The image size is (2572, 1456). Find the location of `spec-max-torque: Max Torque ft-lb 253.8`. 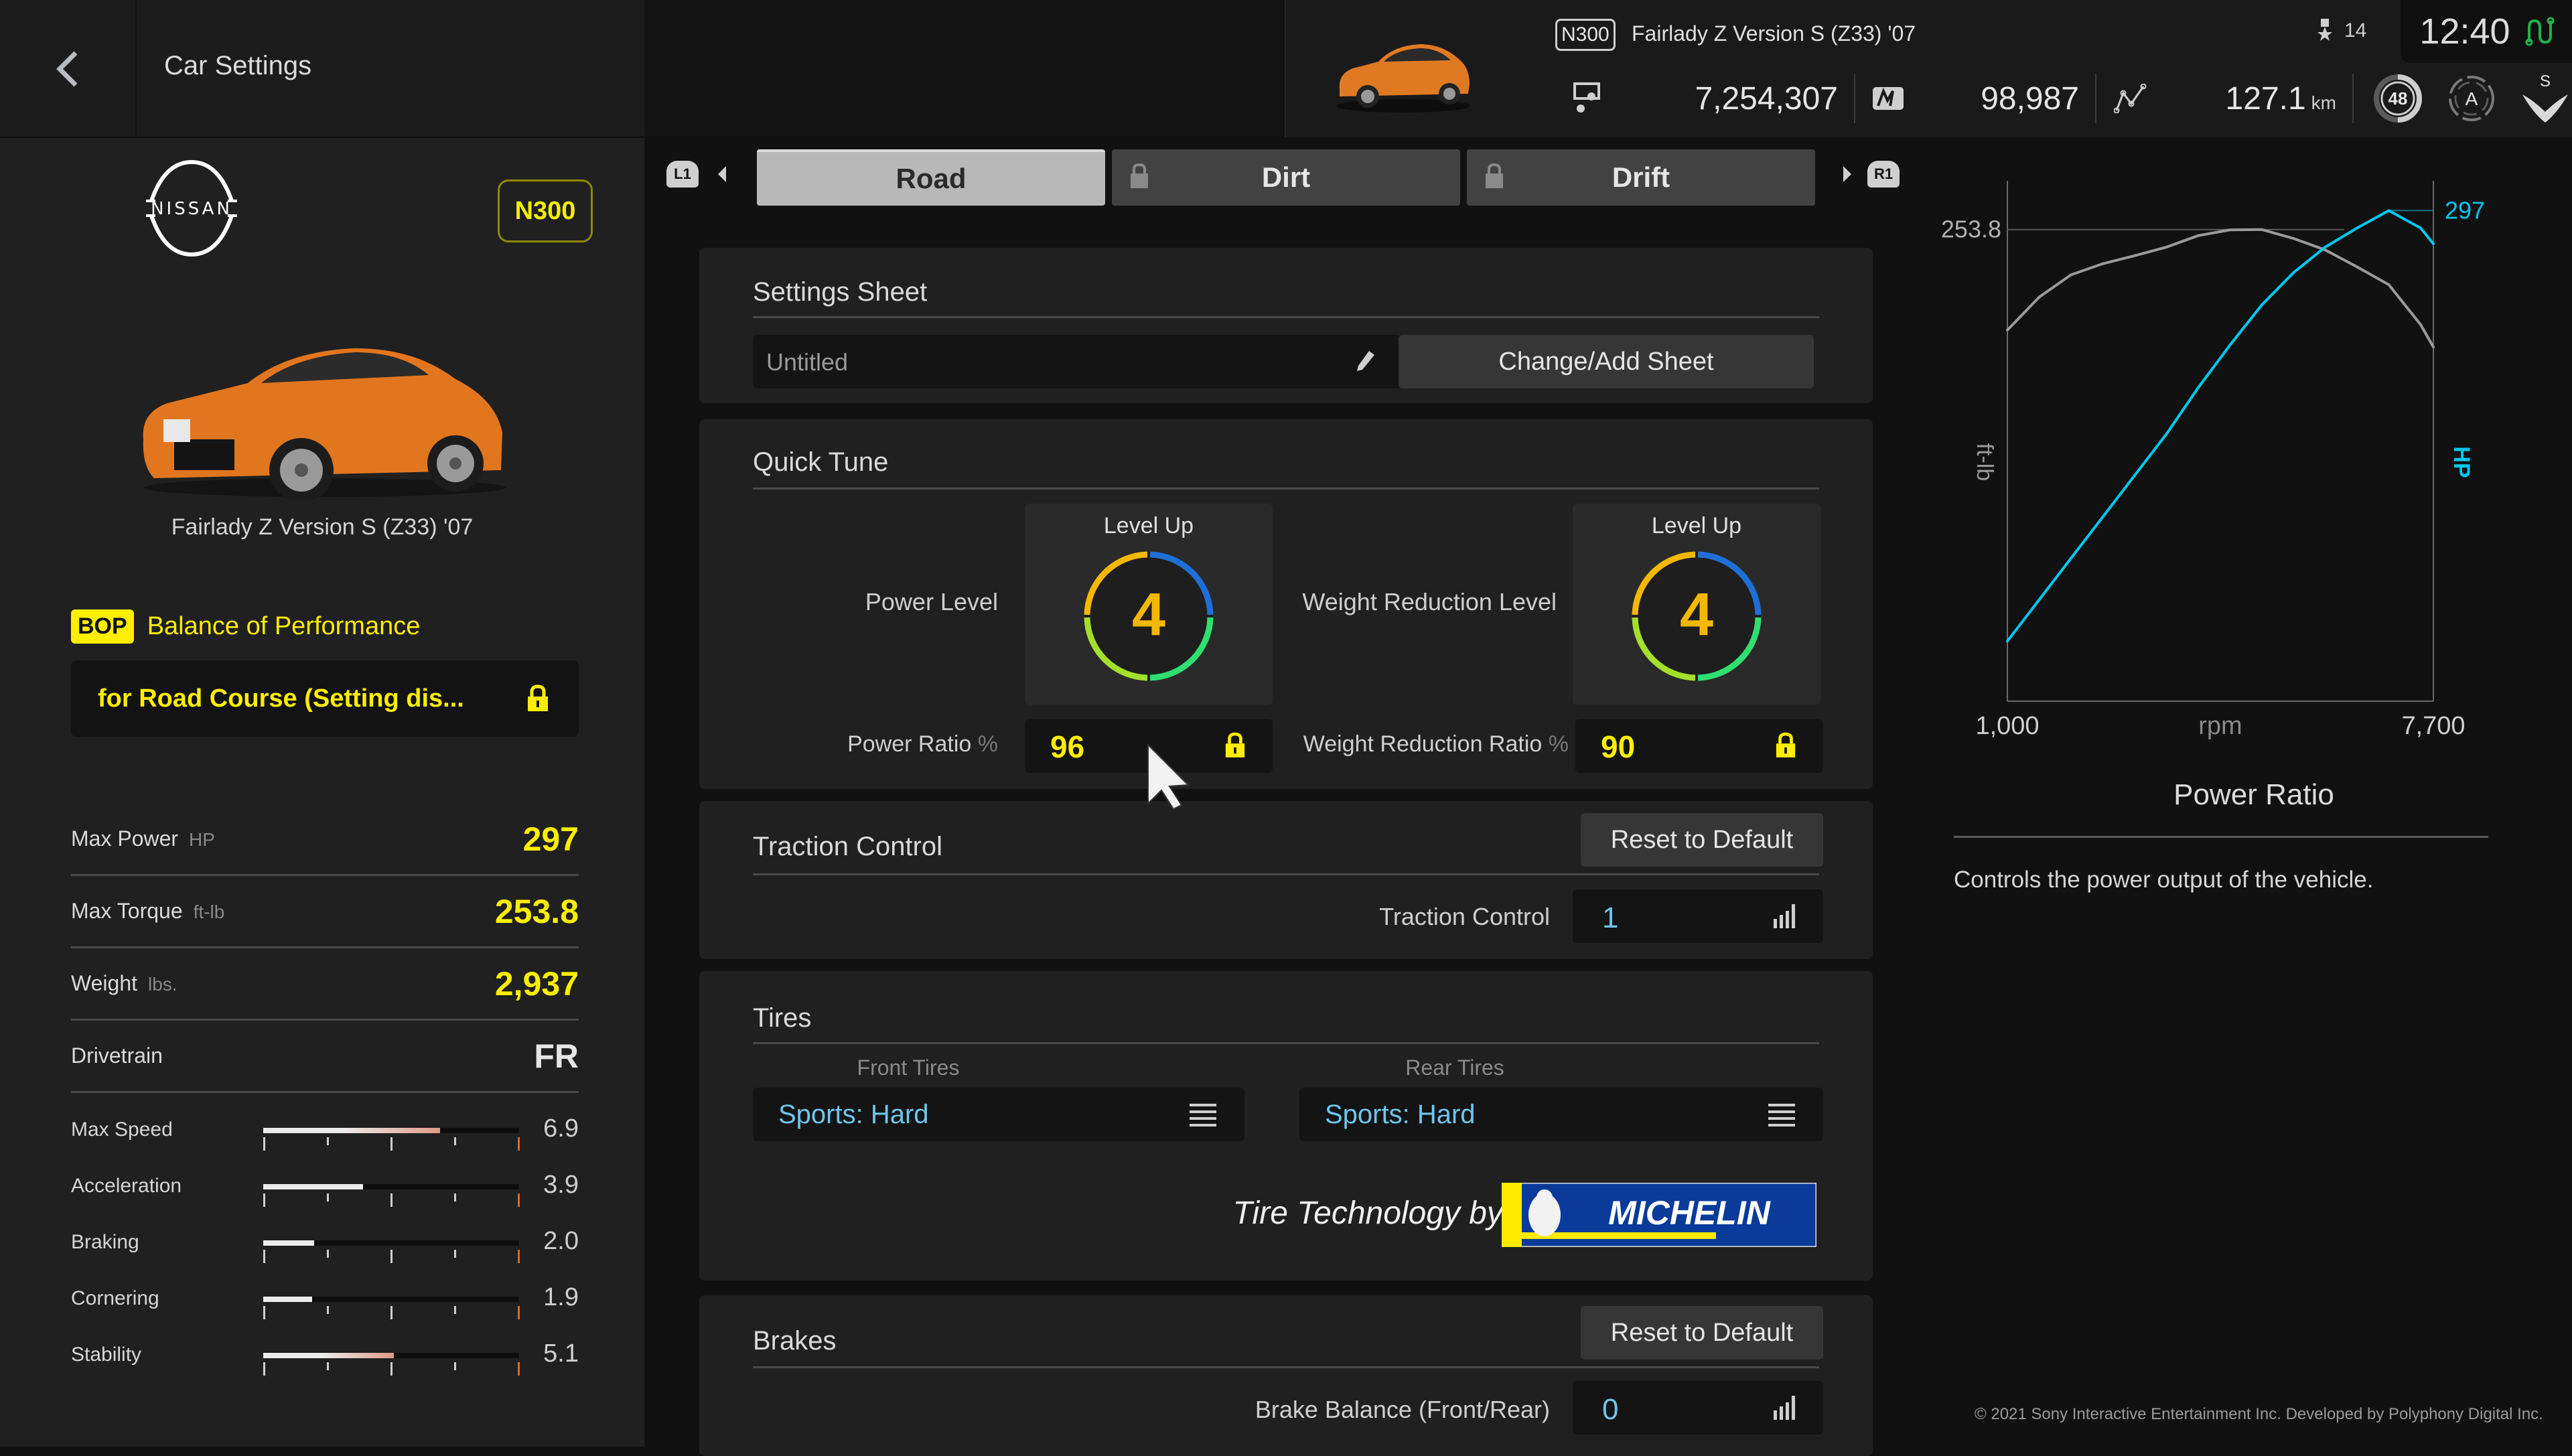

spec-max-torque: Max Torque ft-lb 253.8 is located at coordinates (325, 912).